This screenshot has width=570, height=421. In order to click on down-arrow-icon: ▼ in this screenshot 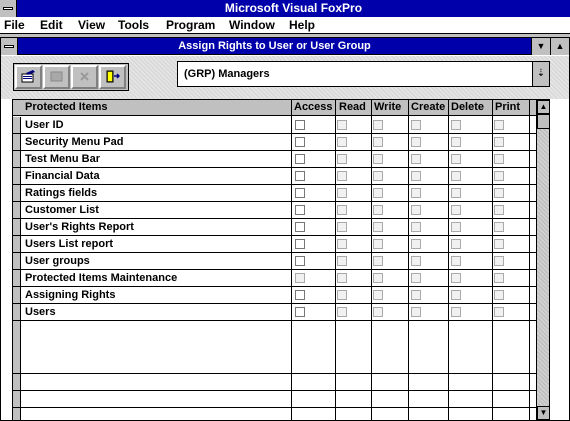, I will do `click(543, 413)`.